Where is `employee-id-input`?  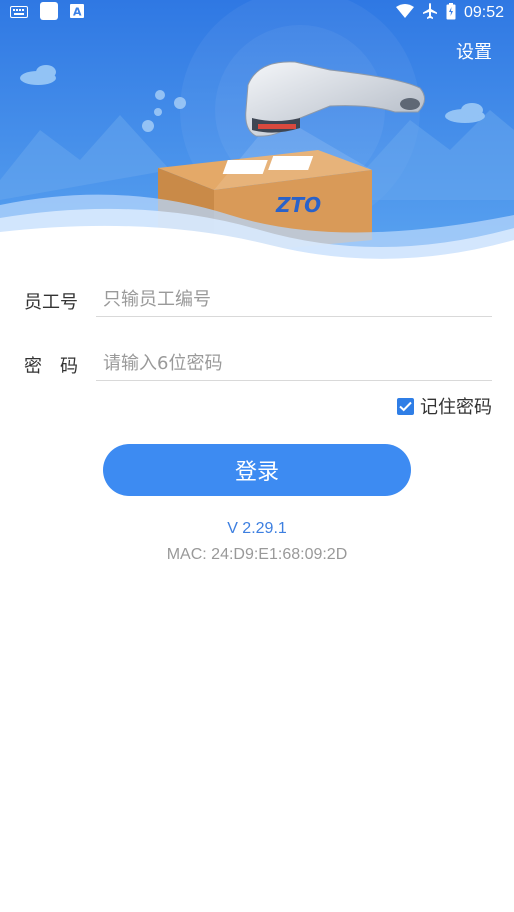 employee-id-input is located at coordinates (294, 299).